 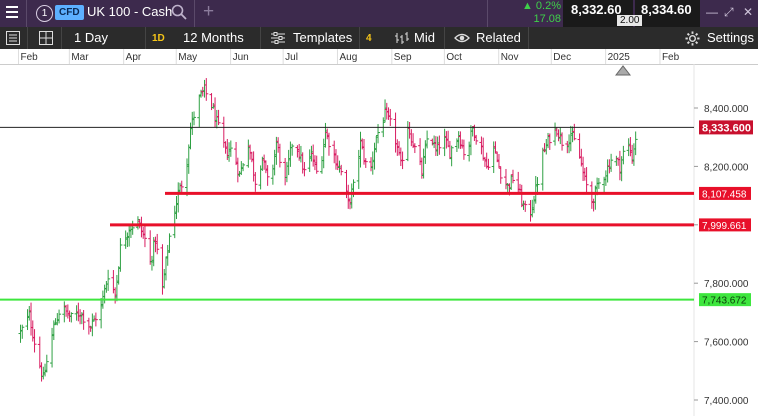 What do you see at coordinates (547, 19) in the screenshot?
I see `change-points: 17.08` at bounding box center [547, 19].